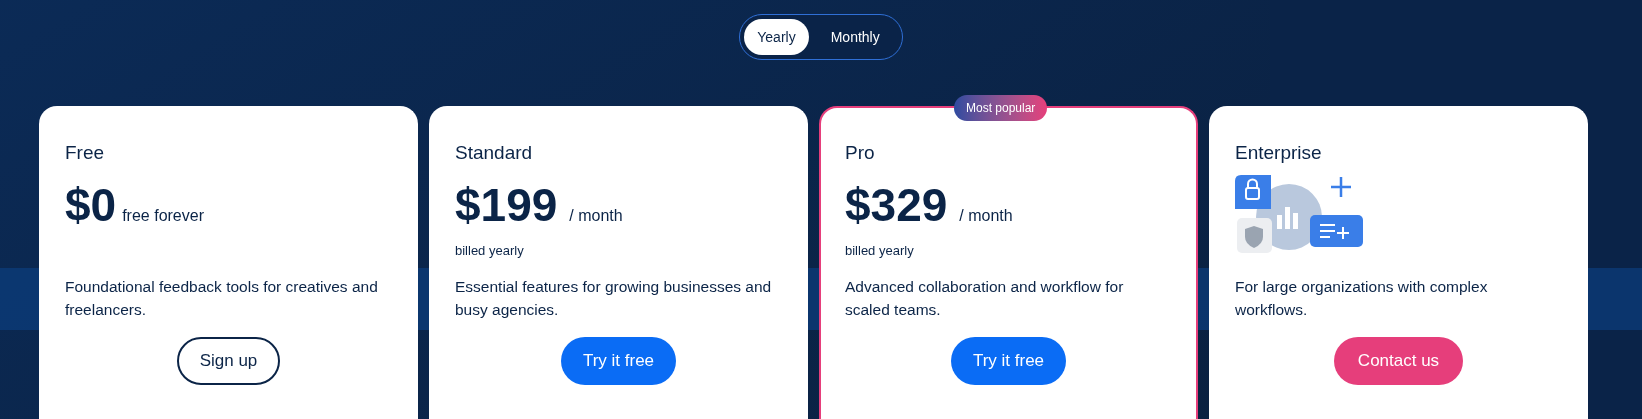 Image resolution: width=1642 pixels, height=419 pixels. Describe the element at coordinates (222, 298) in the screenshot. I see `plan-description: Foundational feedback tools for creatives and freelancers.` at that location.